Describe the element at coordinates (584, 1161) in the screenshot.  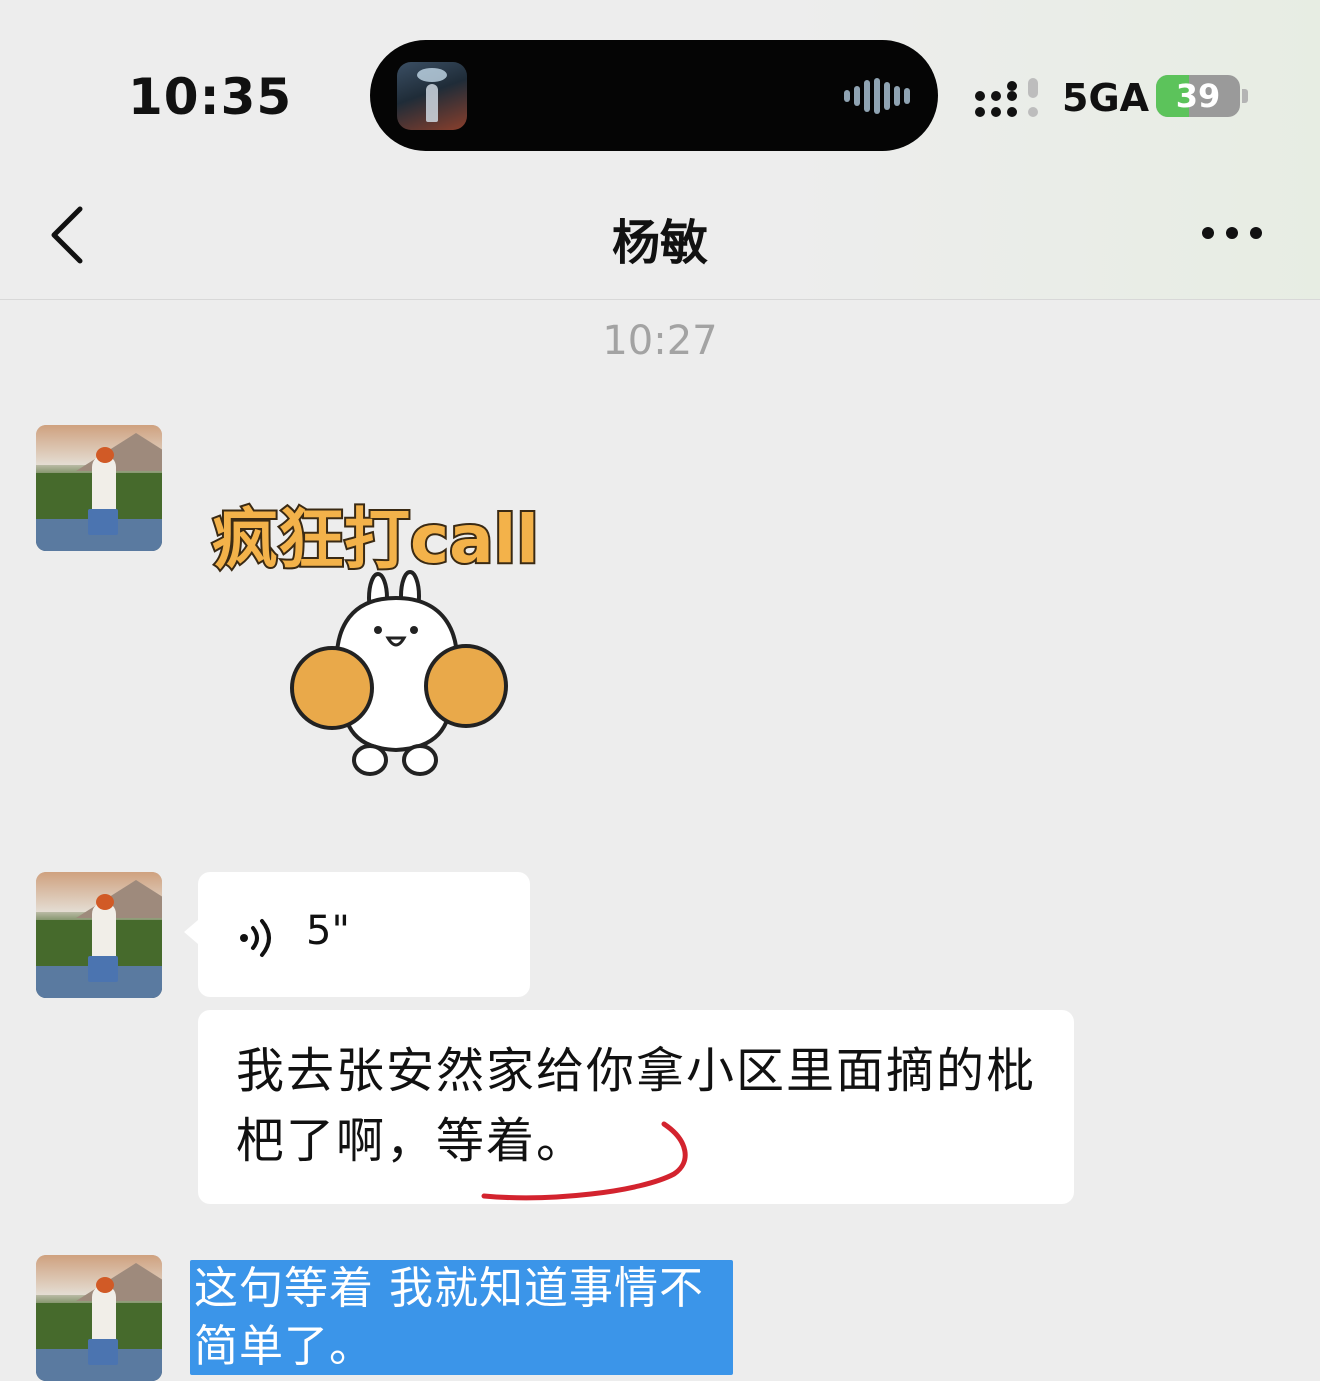
I see `red-underline-annotation` at that location.